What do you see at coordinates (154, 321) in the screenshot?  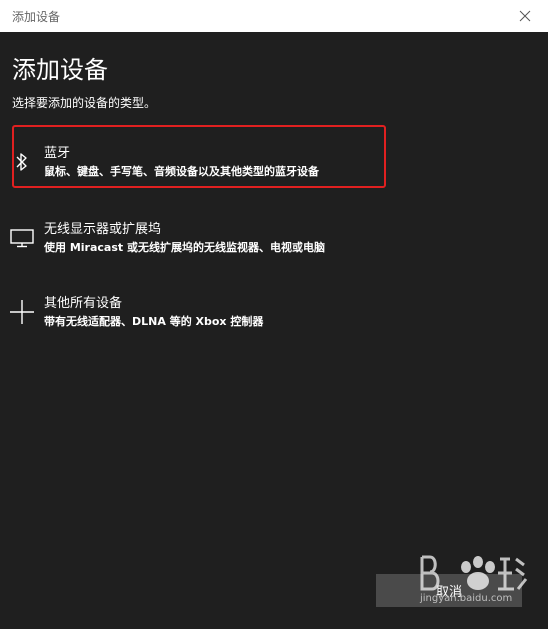 I see `option-other-devices-description: 带有无线适配器、DLNA 等的 Xbox 控制器` at bounding box center [154, 321].